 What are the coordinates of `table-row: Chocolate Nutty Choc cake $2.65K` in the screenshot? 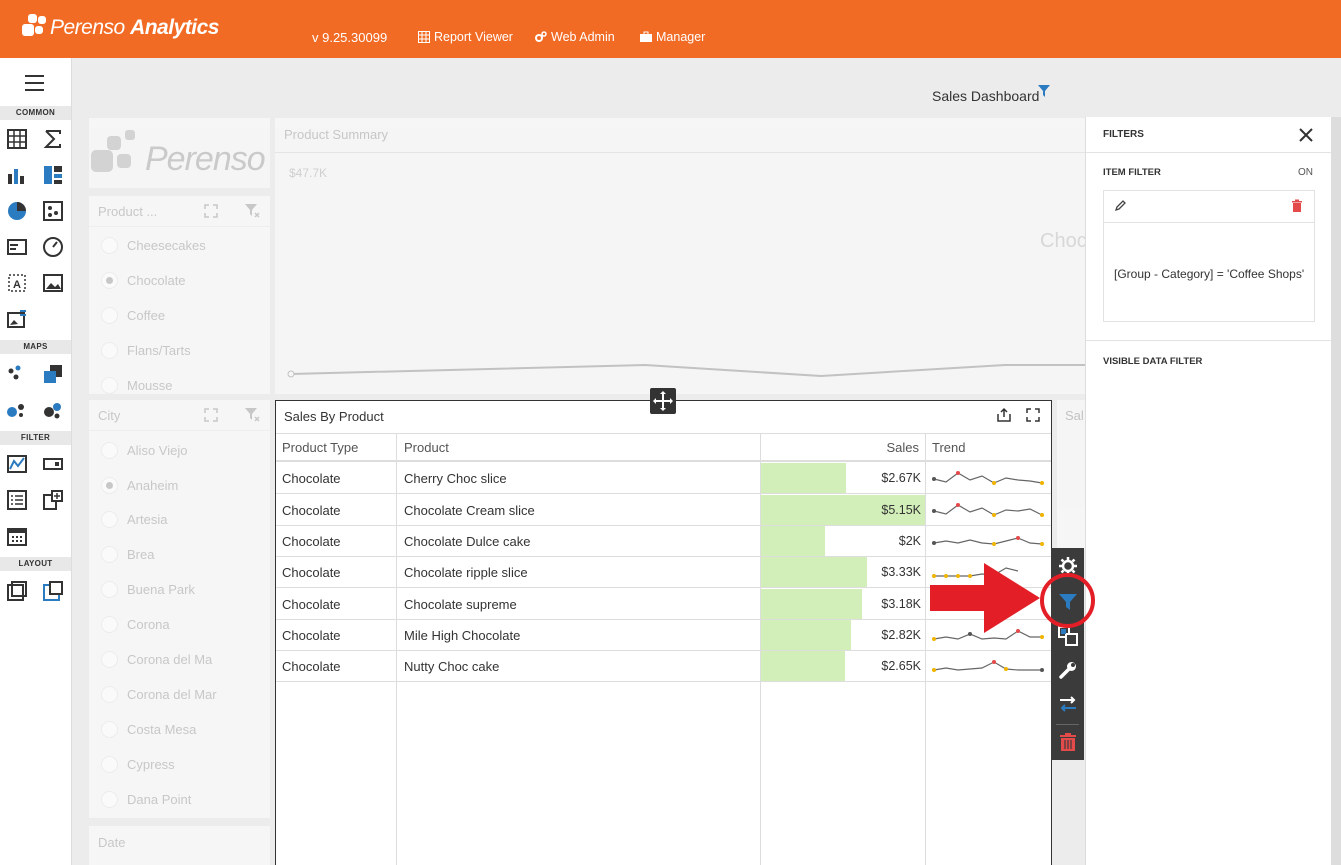 It's located at (663, 666).